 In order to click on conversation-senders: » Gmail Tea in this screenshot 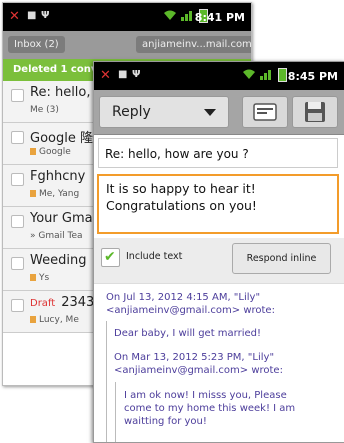, I will do `click(56, 236)`.